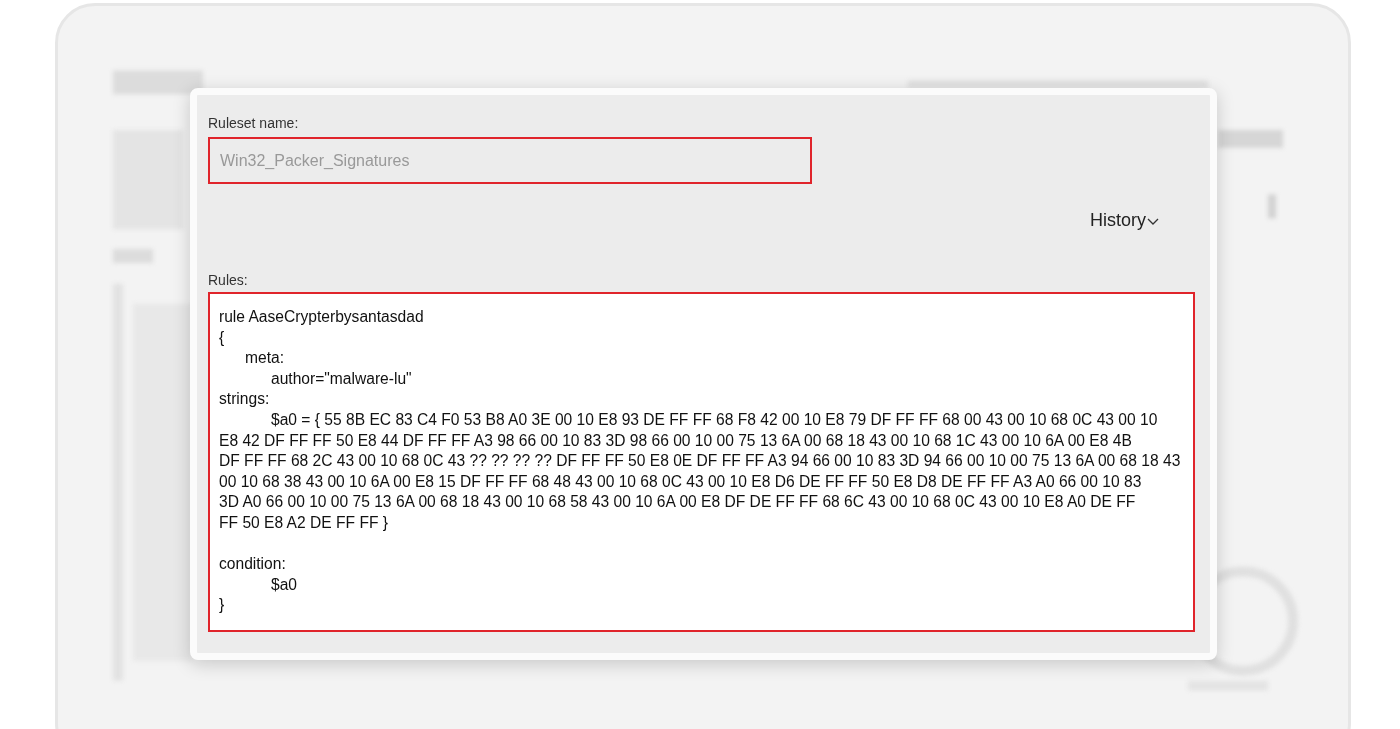 Image resolution: width=1400 pixels, height=729 pixels. Describe the element at coordinates (254, 123) in the screenshot. I see `field-label: Ruleset name:` at that location.